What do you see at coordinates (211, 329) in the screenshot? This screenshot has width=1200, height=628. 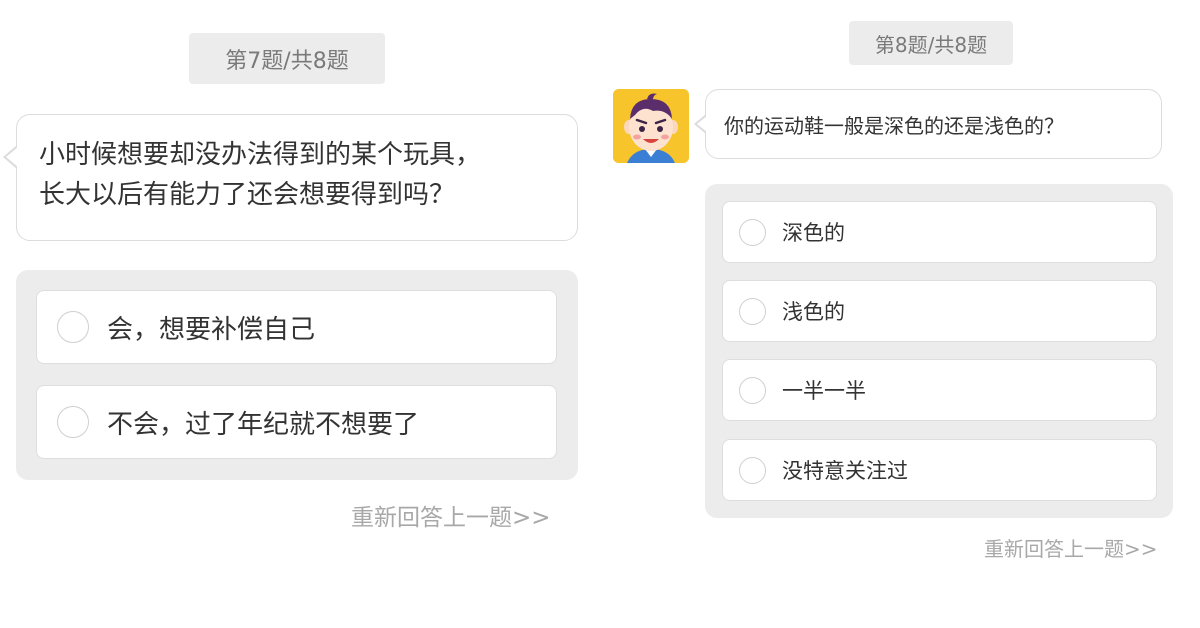 I see `answer-option-label: 会，想要补偿自己` at bounding box center [211, 329].